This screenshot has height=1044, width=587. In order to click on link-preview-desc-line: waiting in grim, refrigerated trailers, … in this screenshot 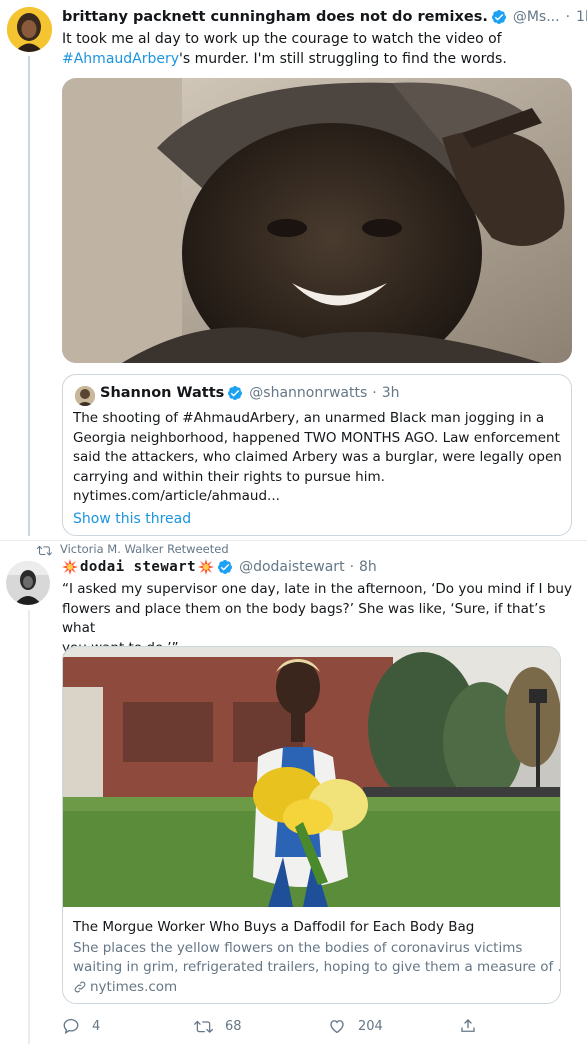, I will do `click(317, 967)`.